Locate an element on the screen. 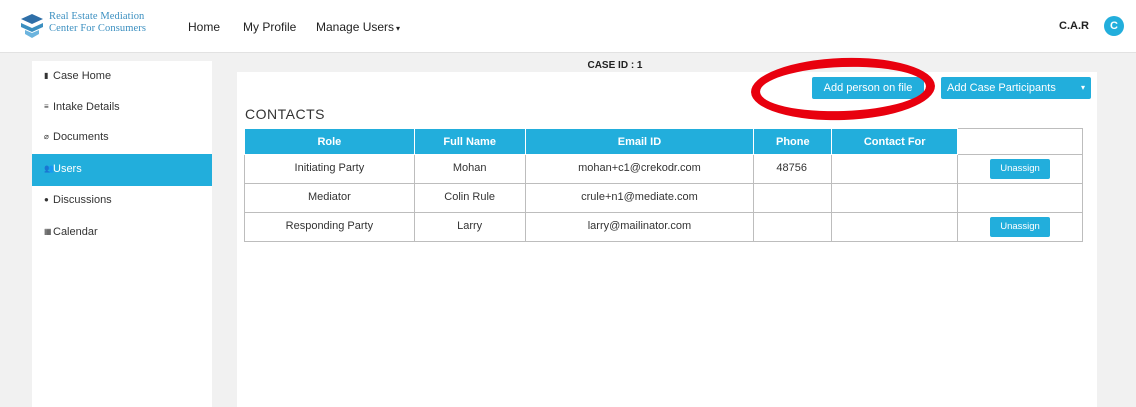 This screenshot has height=407, width=1136. manage-users-label: Manage Users is located at coordinates (355, 27).